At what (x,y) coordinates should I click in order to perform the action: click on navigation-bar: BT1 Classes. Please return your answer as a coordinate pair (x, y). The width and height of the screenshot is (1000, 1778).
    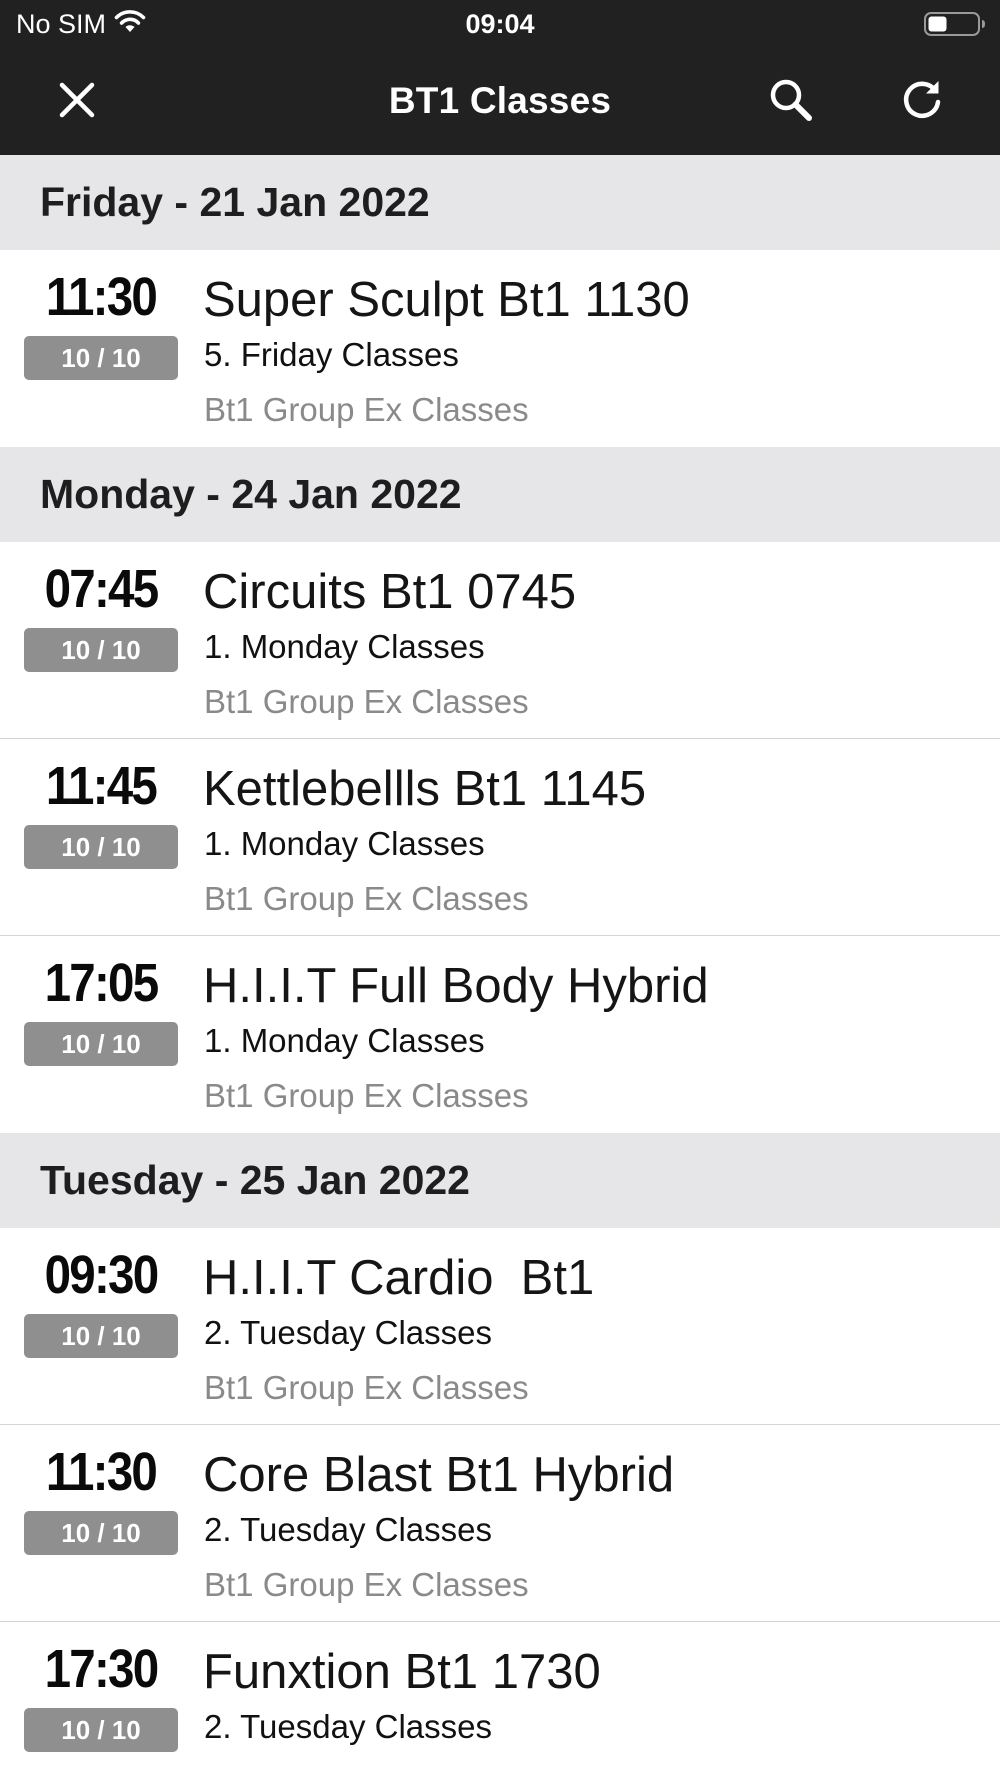
    Looking at the image, I should click on (500, 102).